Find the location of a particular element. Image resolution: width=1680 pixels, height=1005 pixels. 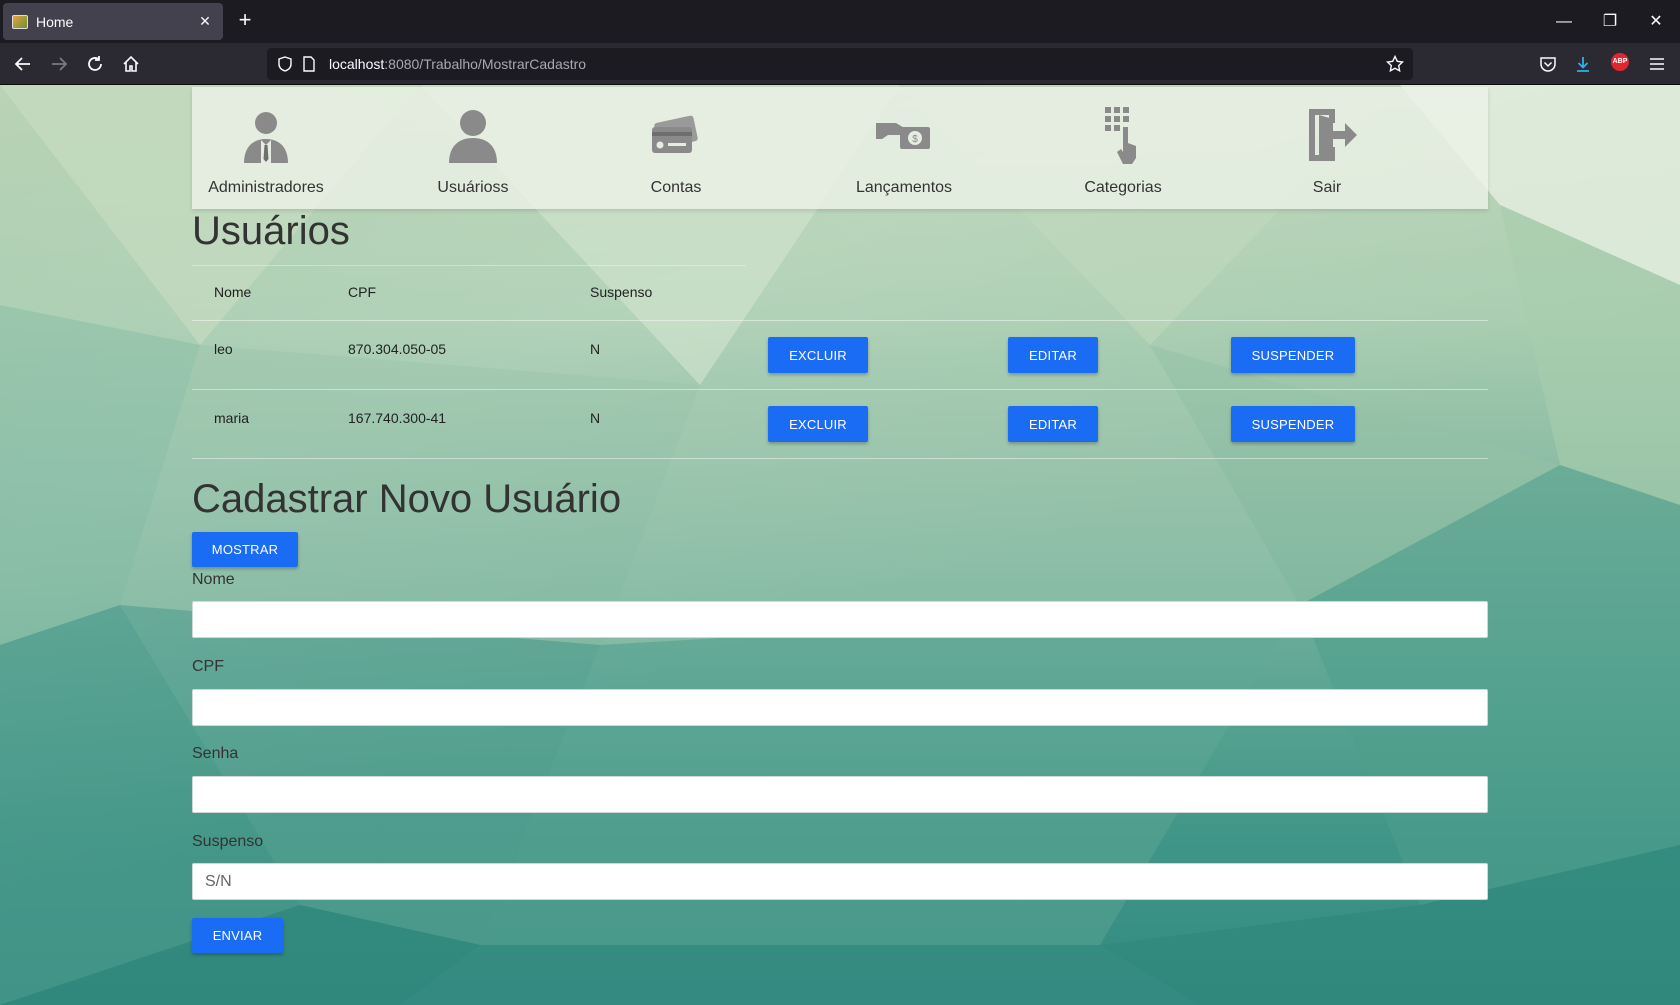

home-icon is located at coordinates (131, 64).